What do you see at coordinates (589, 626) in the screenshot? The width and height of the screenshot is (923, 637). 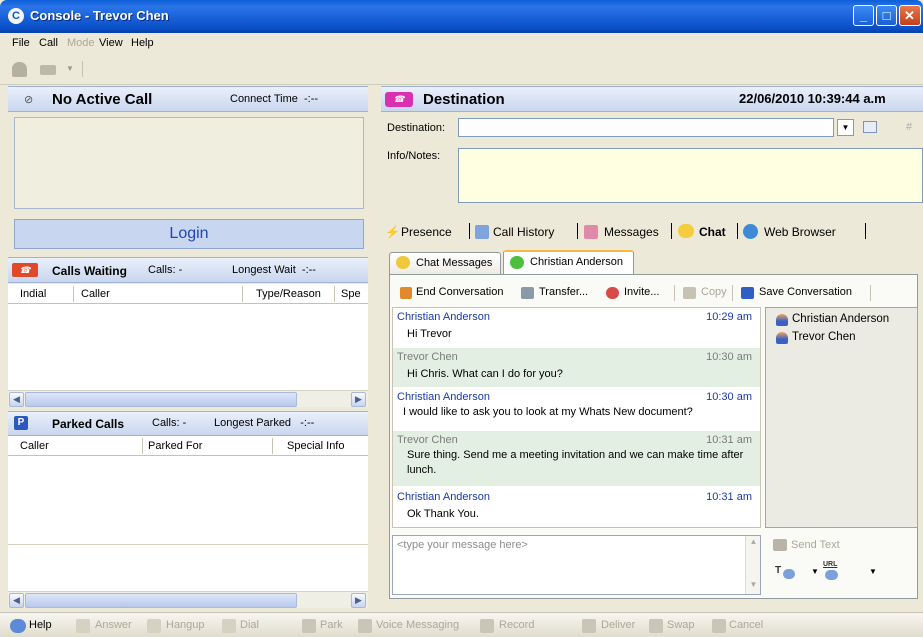 I see `deliver-icon` at bounding box center [589, 626].